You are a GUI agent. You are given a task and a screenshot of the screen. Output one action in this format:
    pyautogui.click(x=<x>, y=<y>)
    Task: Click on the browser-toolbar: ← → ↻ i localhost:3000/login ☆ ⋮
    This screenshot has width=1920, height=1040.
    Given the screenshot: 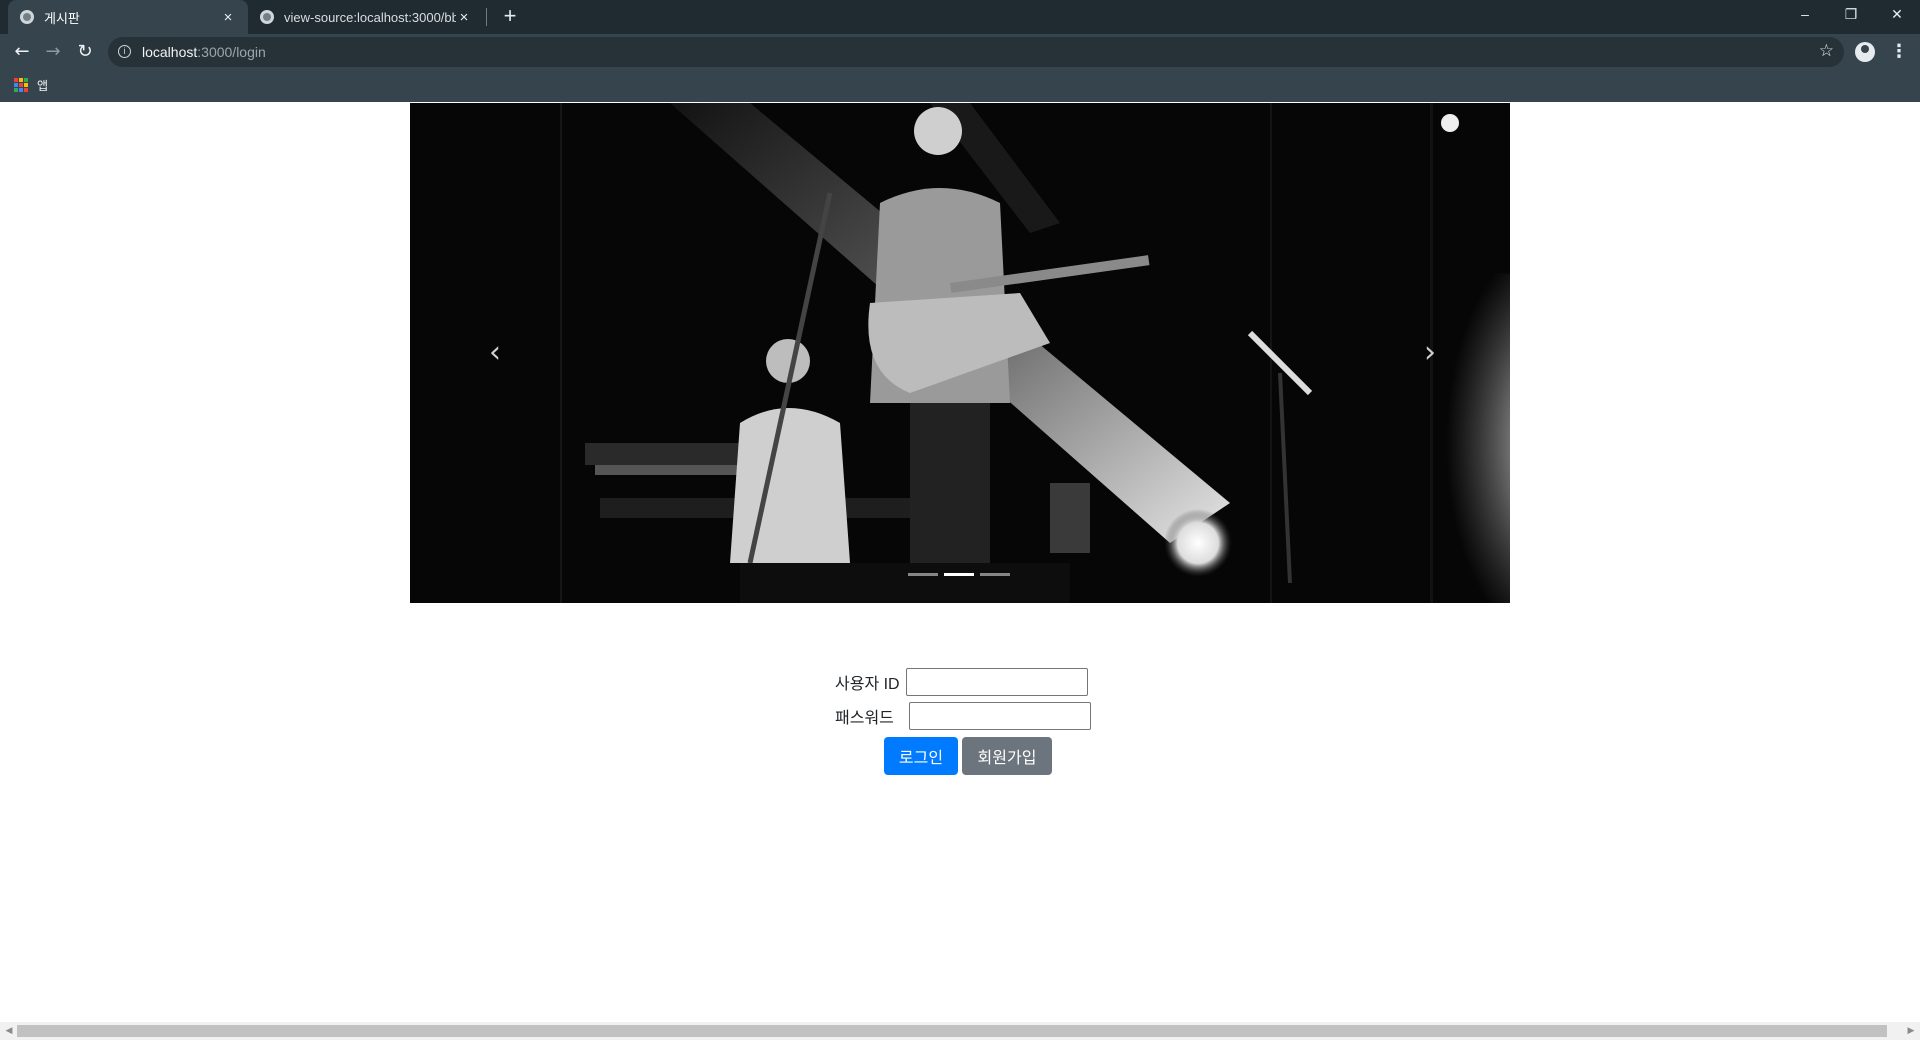 What is the action you would take?
    pyautogui.click(x=960, y=52)
    